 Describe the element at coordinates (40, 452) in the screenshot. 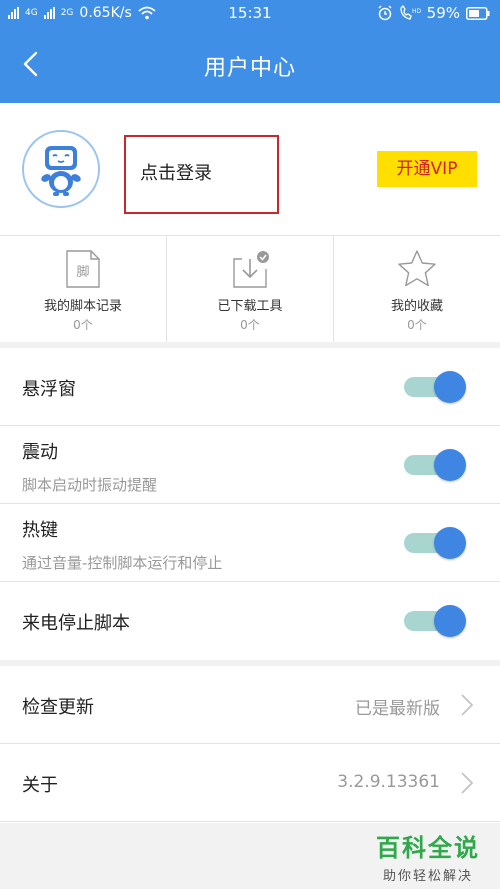

I see `setting-title: 震动` at that location.